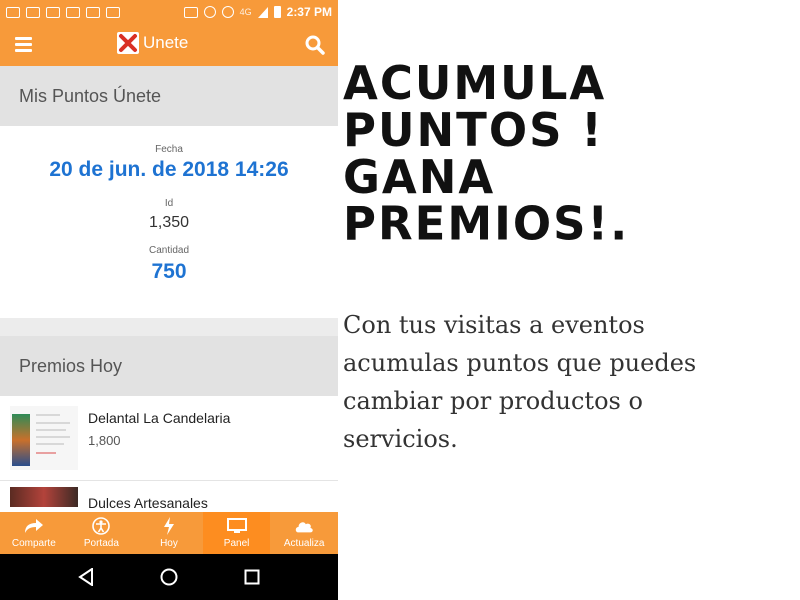 This screenshot has width=800, height=600. What do you see at coordinates (169, 96) in the screenshot?
I see `points-section-header: Mis Puntos Únete` at bounding box center [169, 96].